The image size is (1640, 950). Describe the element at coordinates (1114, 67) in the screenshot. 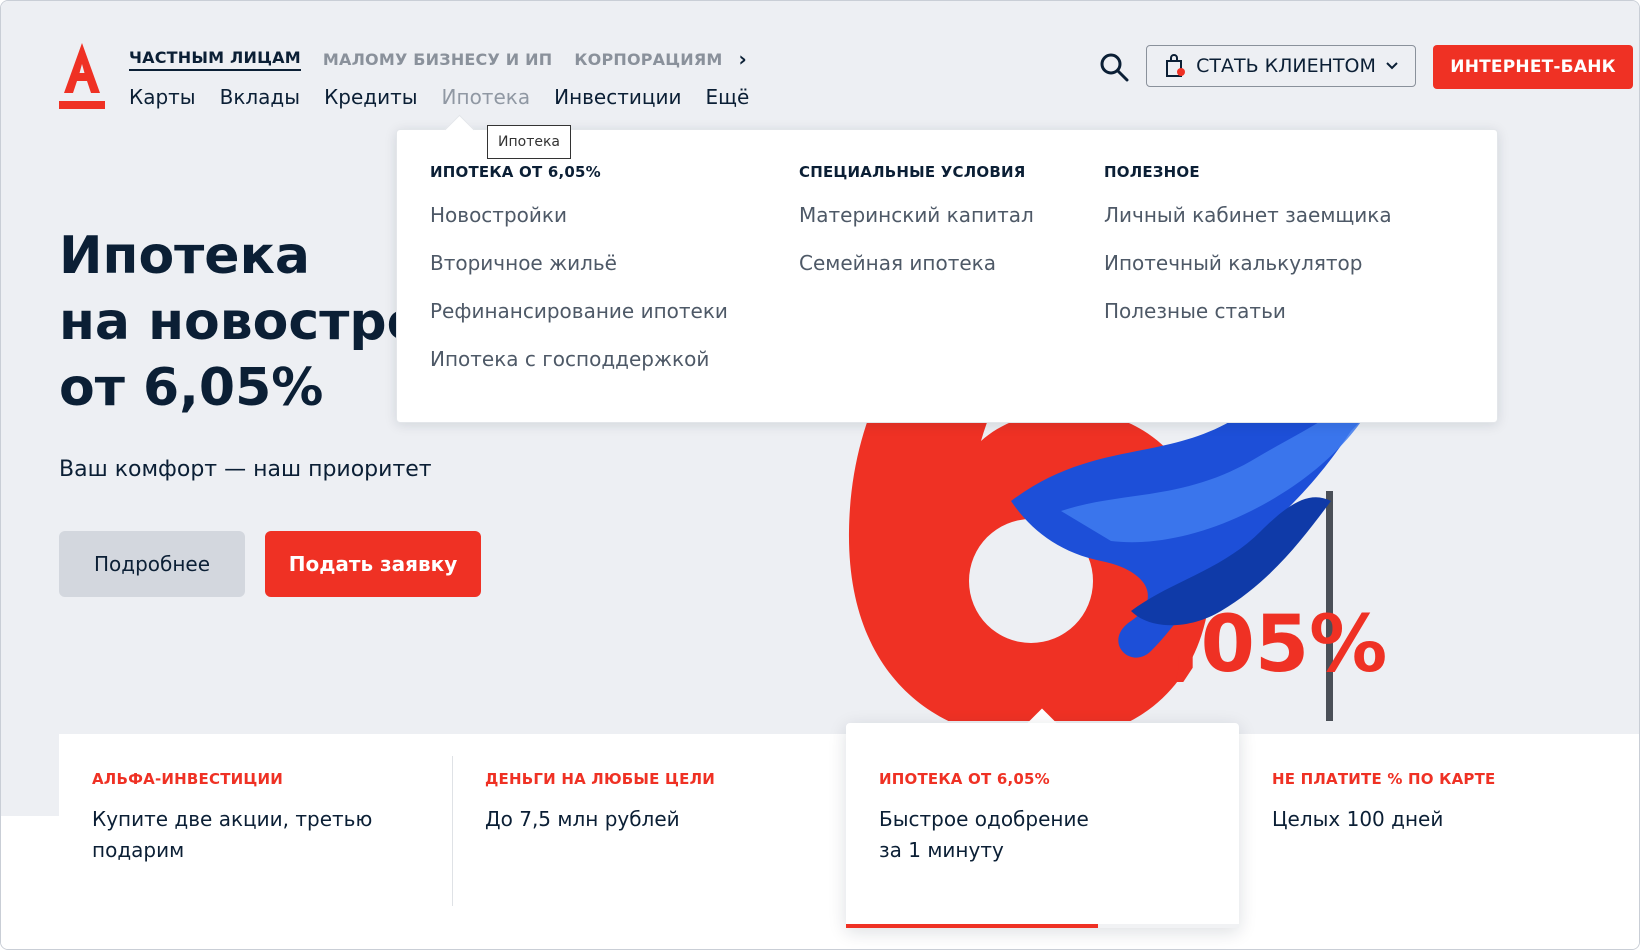

I see `search-icon` at that location.